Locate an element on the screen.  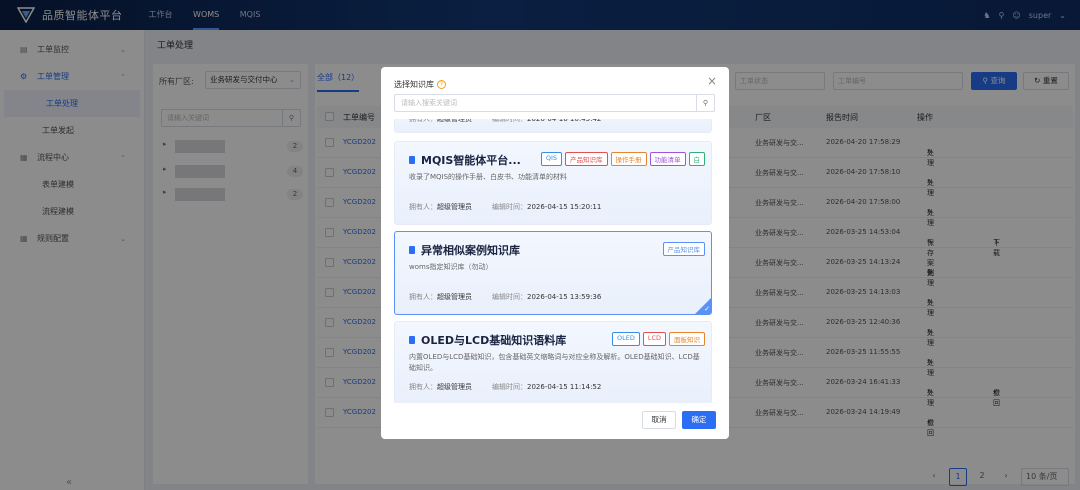
kb-card-meta: 拥有人：超级管理员 编辑时间：2026-04-15 11:14:52 is located at coordinates (505, 387).